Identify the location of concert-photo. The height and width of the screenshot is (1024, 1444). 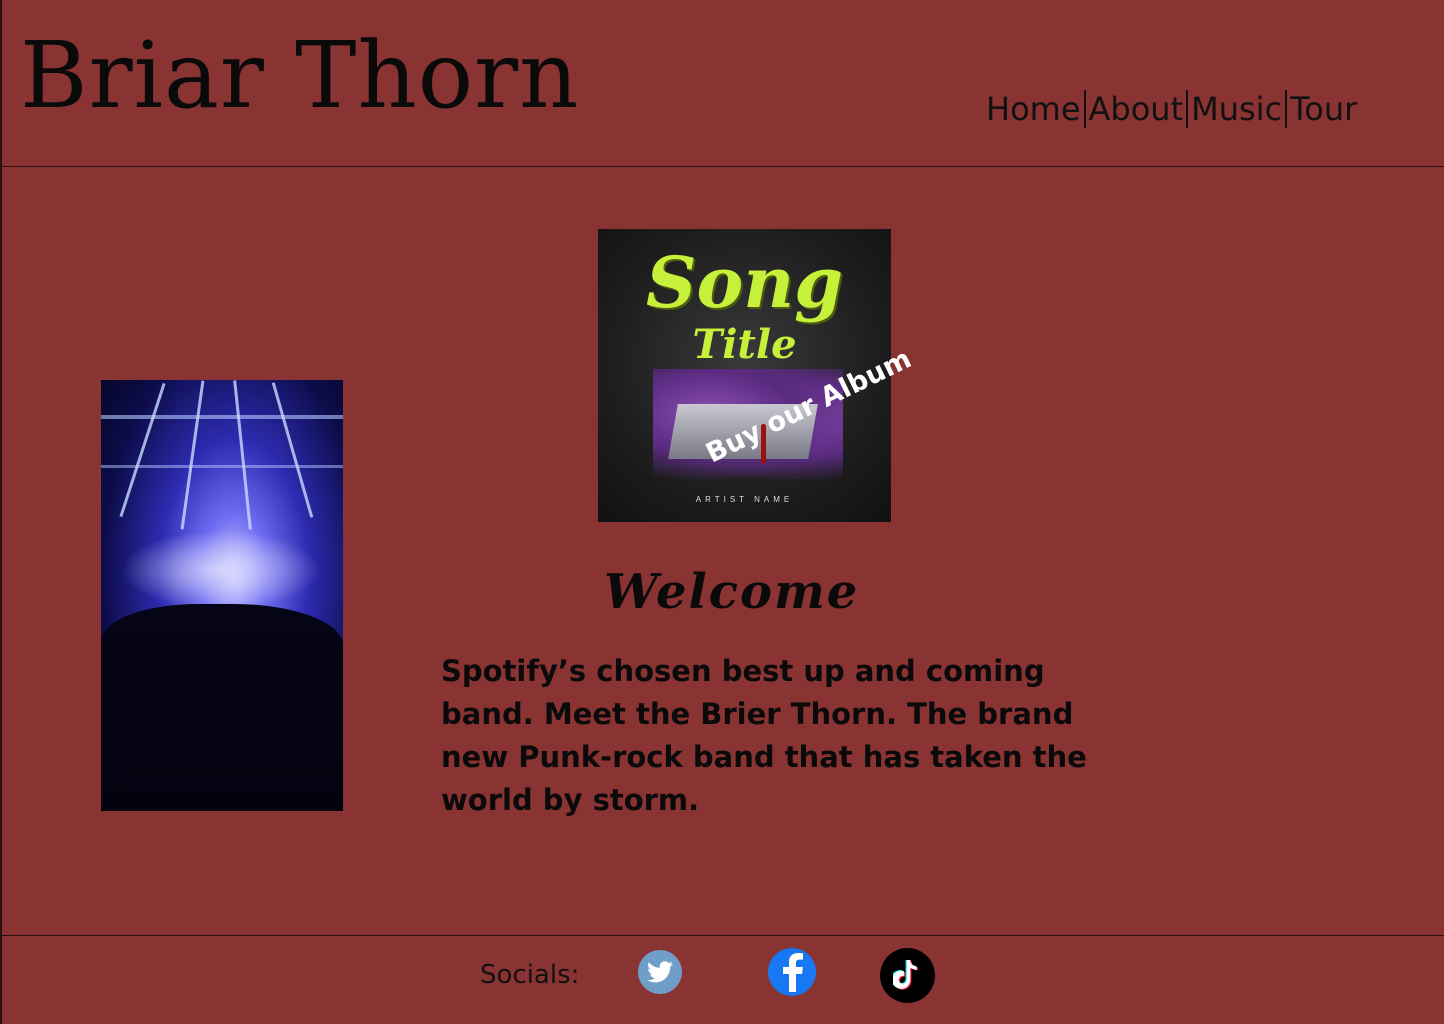
(222, 595).